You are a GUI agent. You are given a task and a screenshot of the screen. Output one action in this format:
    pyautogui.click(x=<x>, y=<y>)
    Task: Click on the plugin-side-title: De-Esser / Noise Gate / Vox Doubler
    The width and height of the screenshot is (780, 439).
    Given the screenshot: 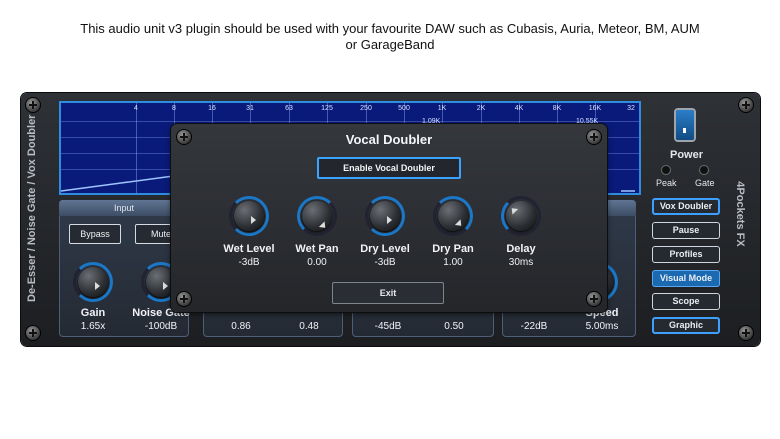 What is the action you would take?
    pyautogui.click(x=32, y=208)
    